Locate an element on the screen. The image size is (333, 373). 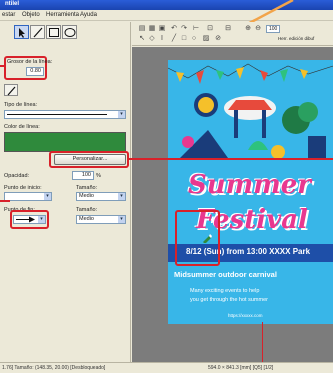
select-tool-button is located at coordinates (21, 32).